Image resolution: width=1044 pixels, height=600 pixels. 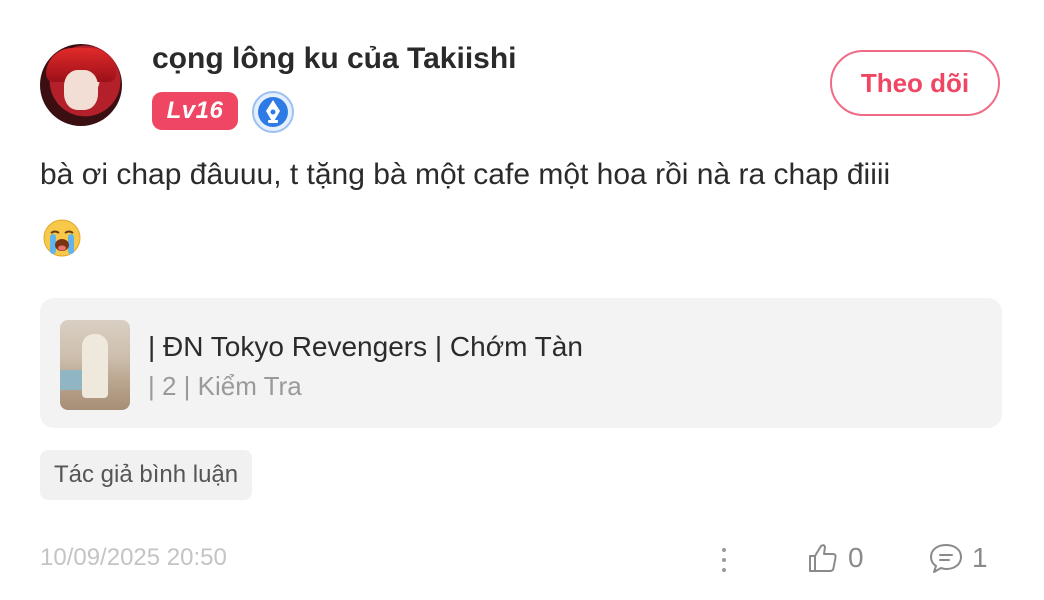 What do you see at coordinates (915, 83) in the screenshot?
I see `follow-button: Theo dõi` at bounding box center [915, 83].